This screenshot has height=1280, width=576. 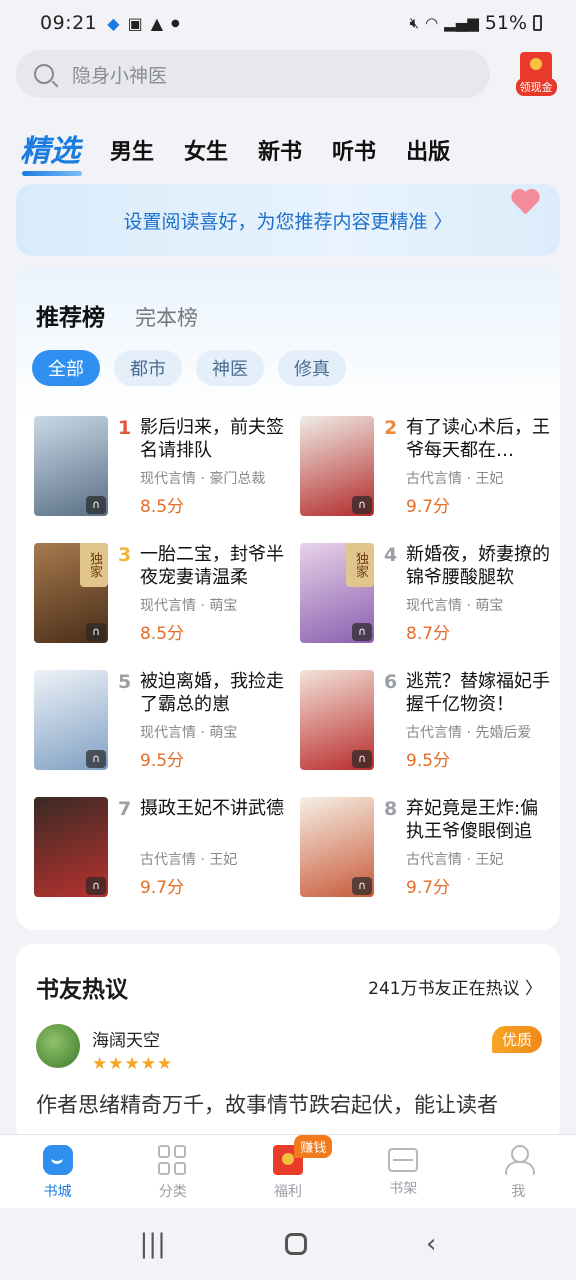 I want to click on book-title: 摄政王妃不讲武德, so click(x=215, y=808).